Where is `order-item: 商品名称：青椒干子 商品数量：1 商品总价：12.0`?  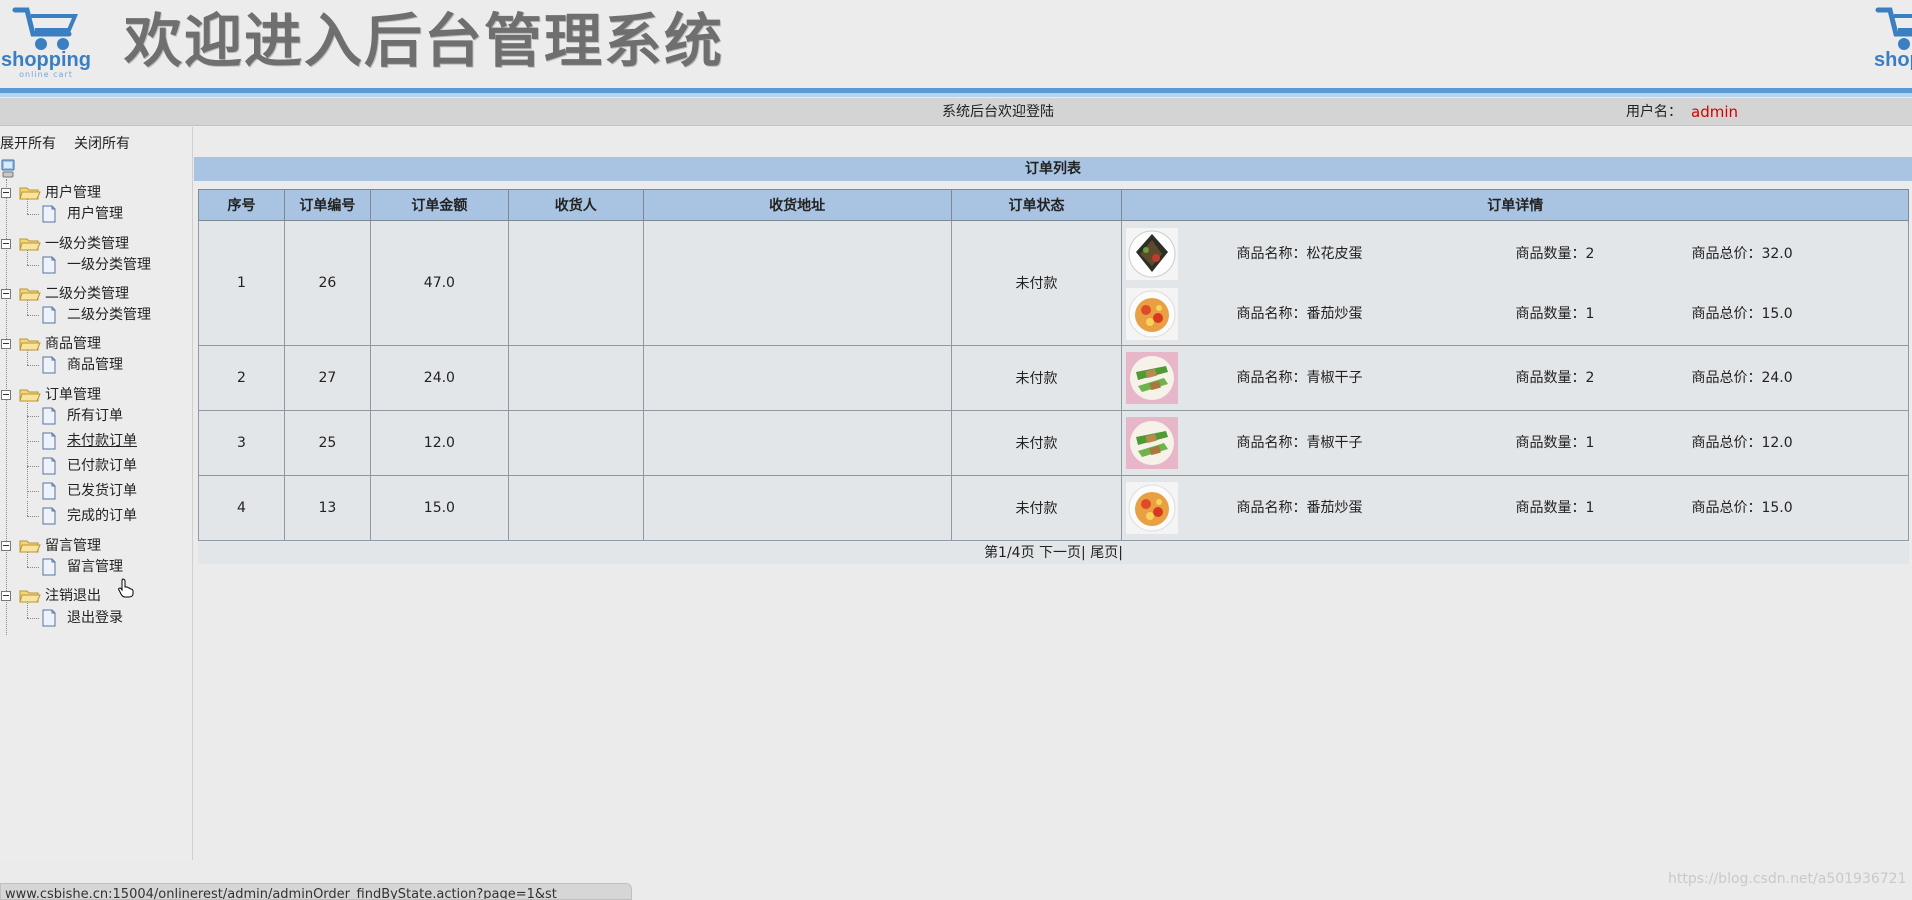
order-item: 商品名称：青椒干子 商品数量：1 商品总价：12.0 is located at coordinates (1515, 443).